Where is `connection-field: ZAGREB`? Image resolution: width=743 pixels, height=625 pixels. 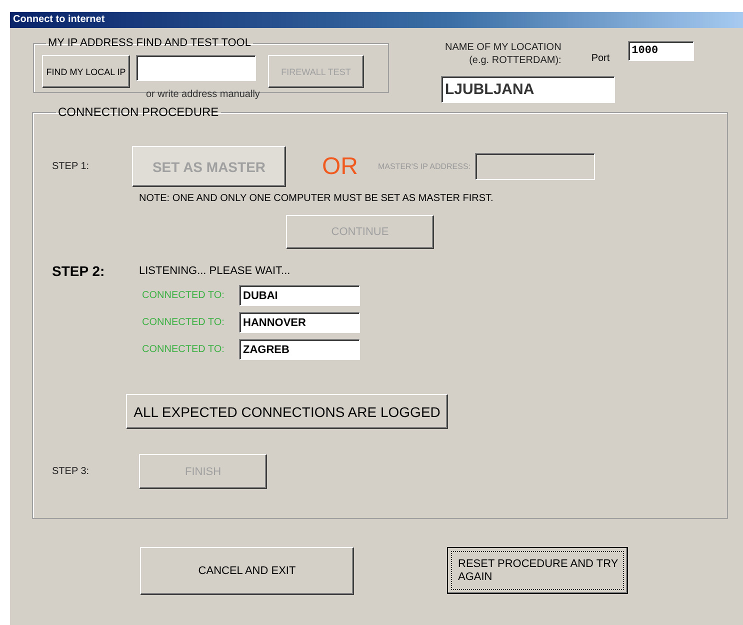
connection-field: ZAGREB is located at coordinates (299, 349).